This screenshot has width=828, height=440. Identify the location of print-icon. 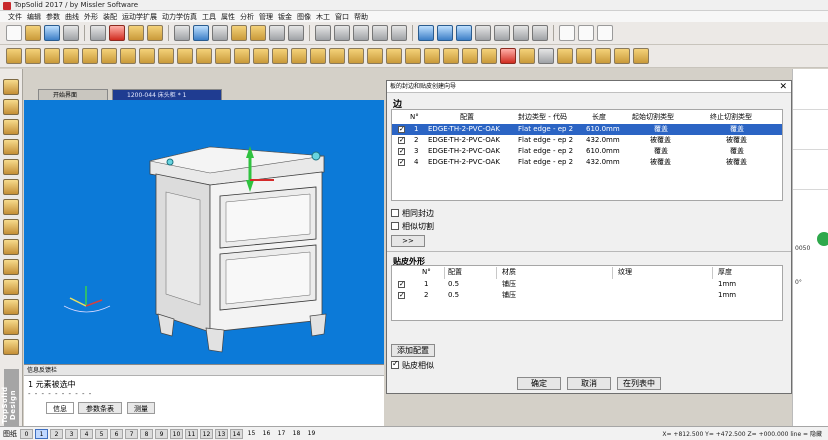
(296, 33).